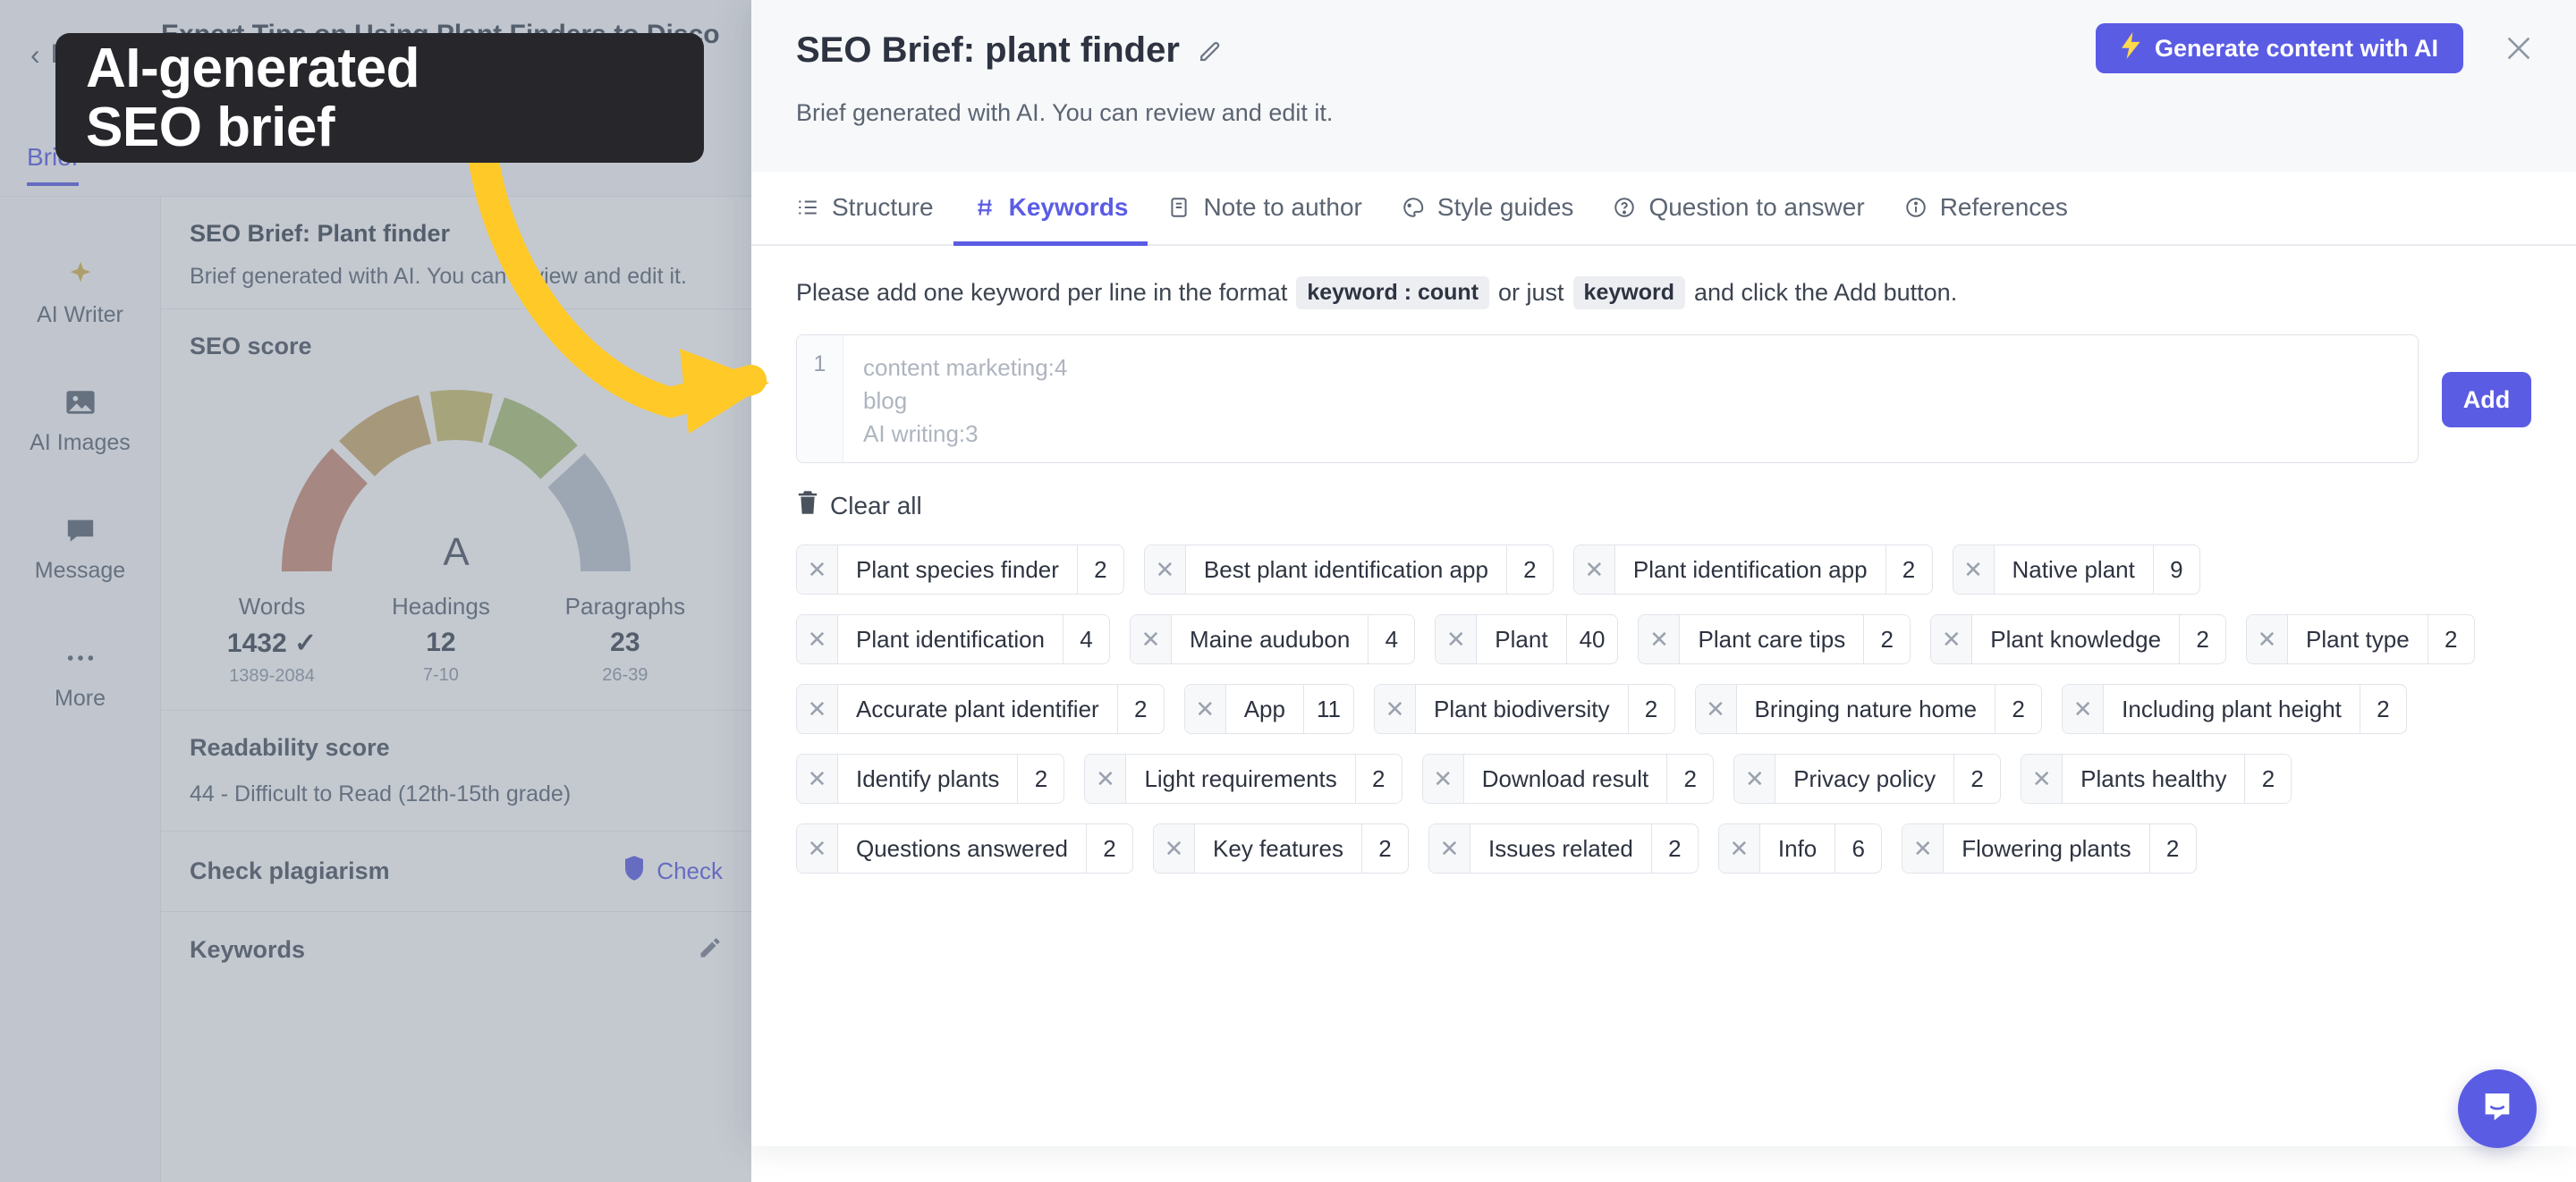  Describe the element at coordinates (1521, 639) in the screenshot. I see `keyword-chip-label: Plant` at that location.